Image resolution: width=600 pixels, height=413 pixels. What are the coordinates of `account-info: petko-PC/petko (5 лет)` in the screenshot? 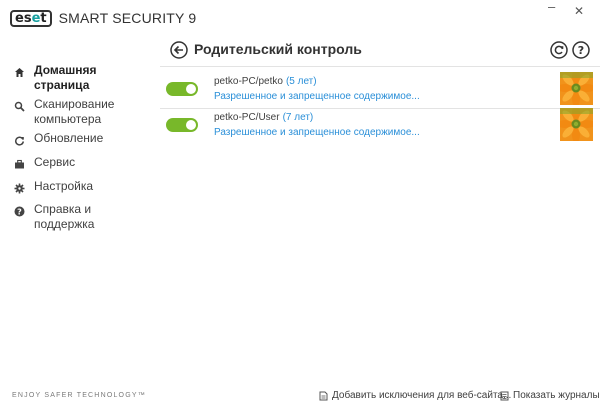 It's located at (265, 81).